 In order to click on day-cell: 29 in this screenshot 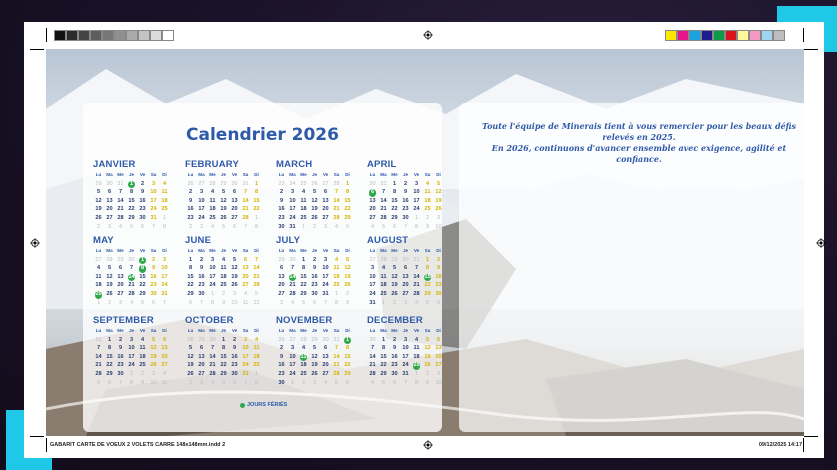, I will do `click(394, 217)`.